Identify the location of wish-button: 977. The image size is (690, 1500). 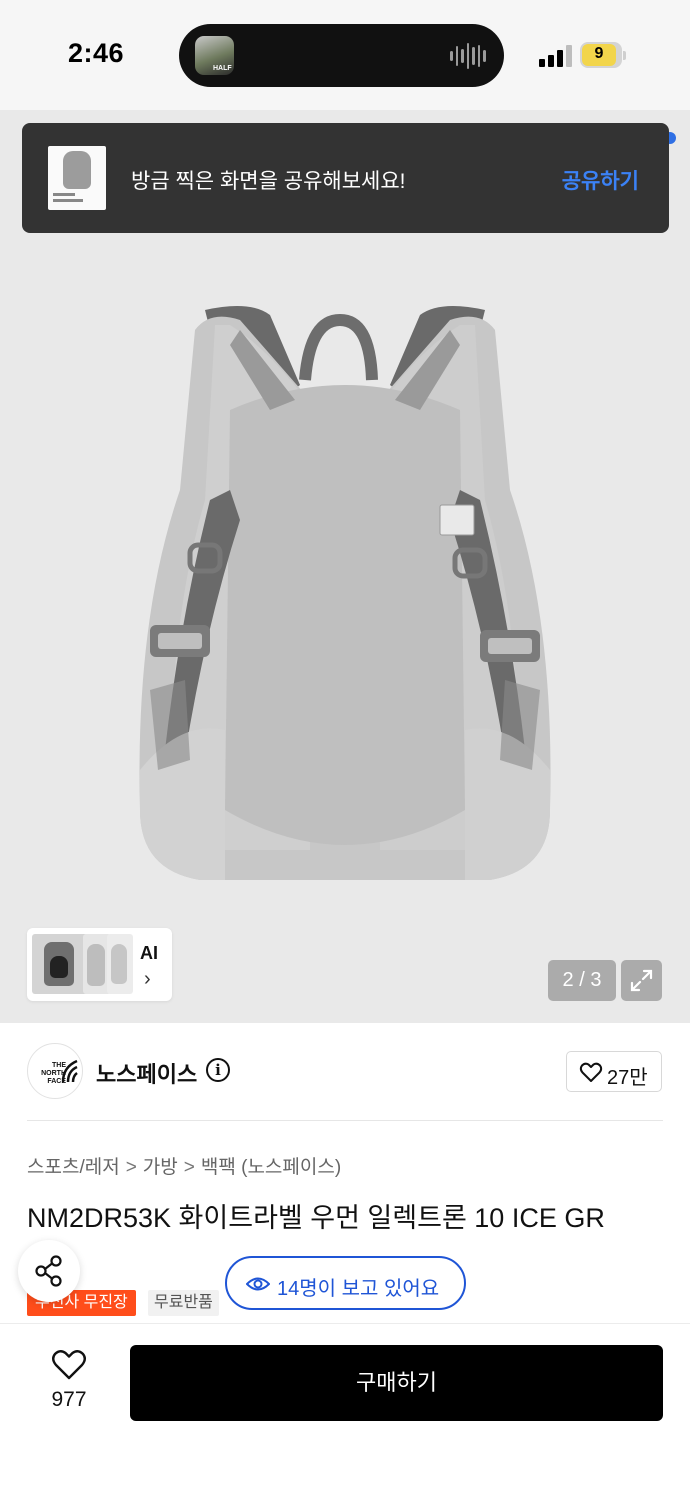
(69, 1383).